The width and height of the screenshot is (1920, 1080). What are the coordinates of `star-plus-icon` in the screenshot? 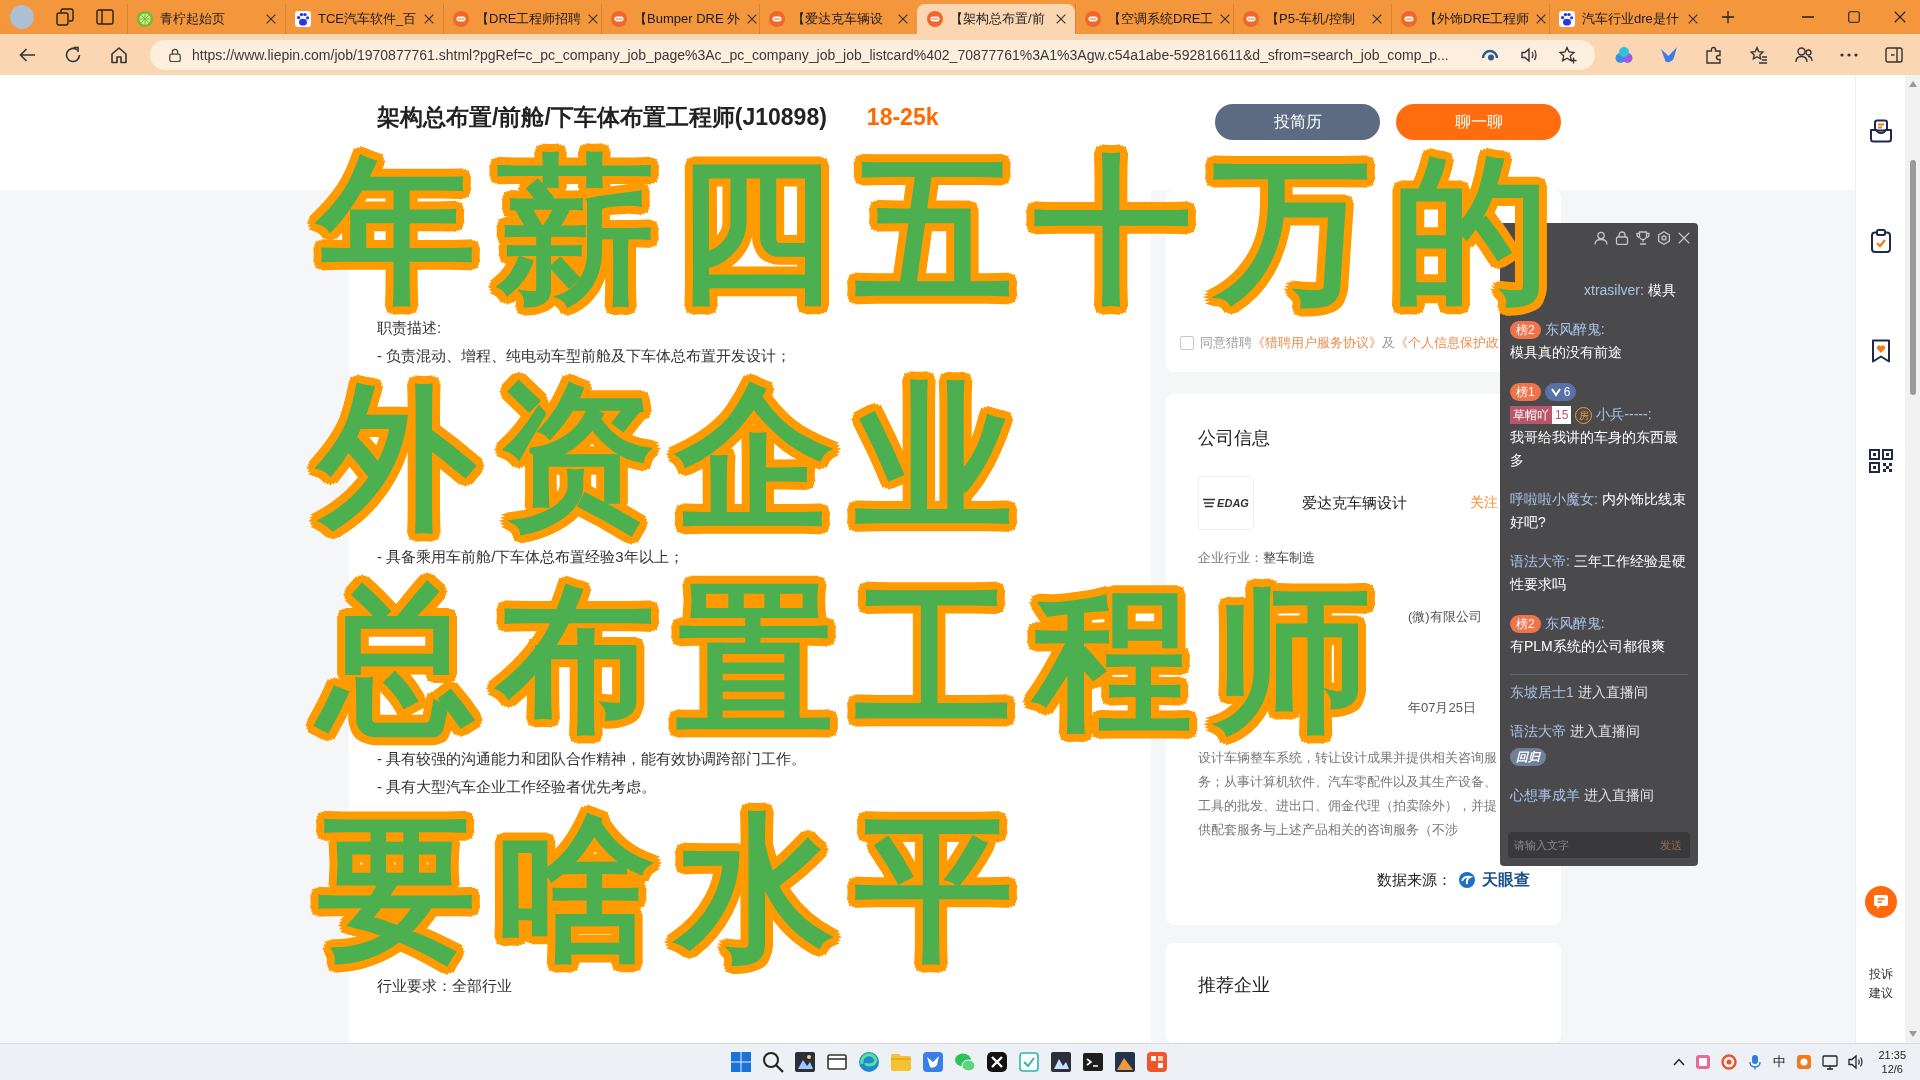 It's located at (1568, 54).